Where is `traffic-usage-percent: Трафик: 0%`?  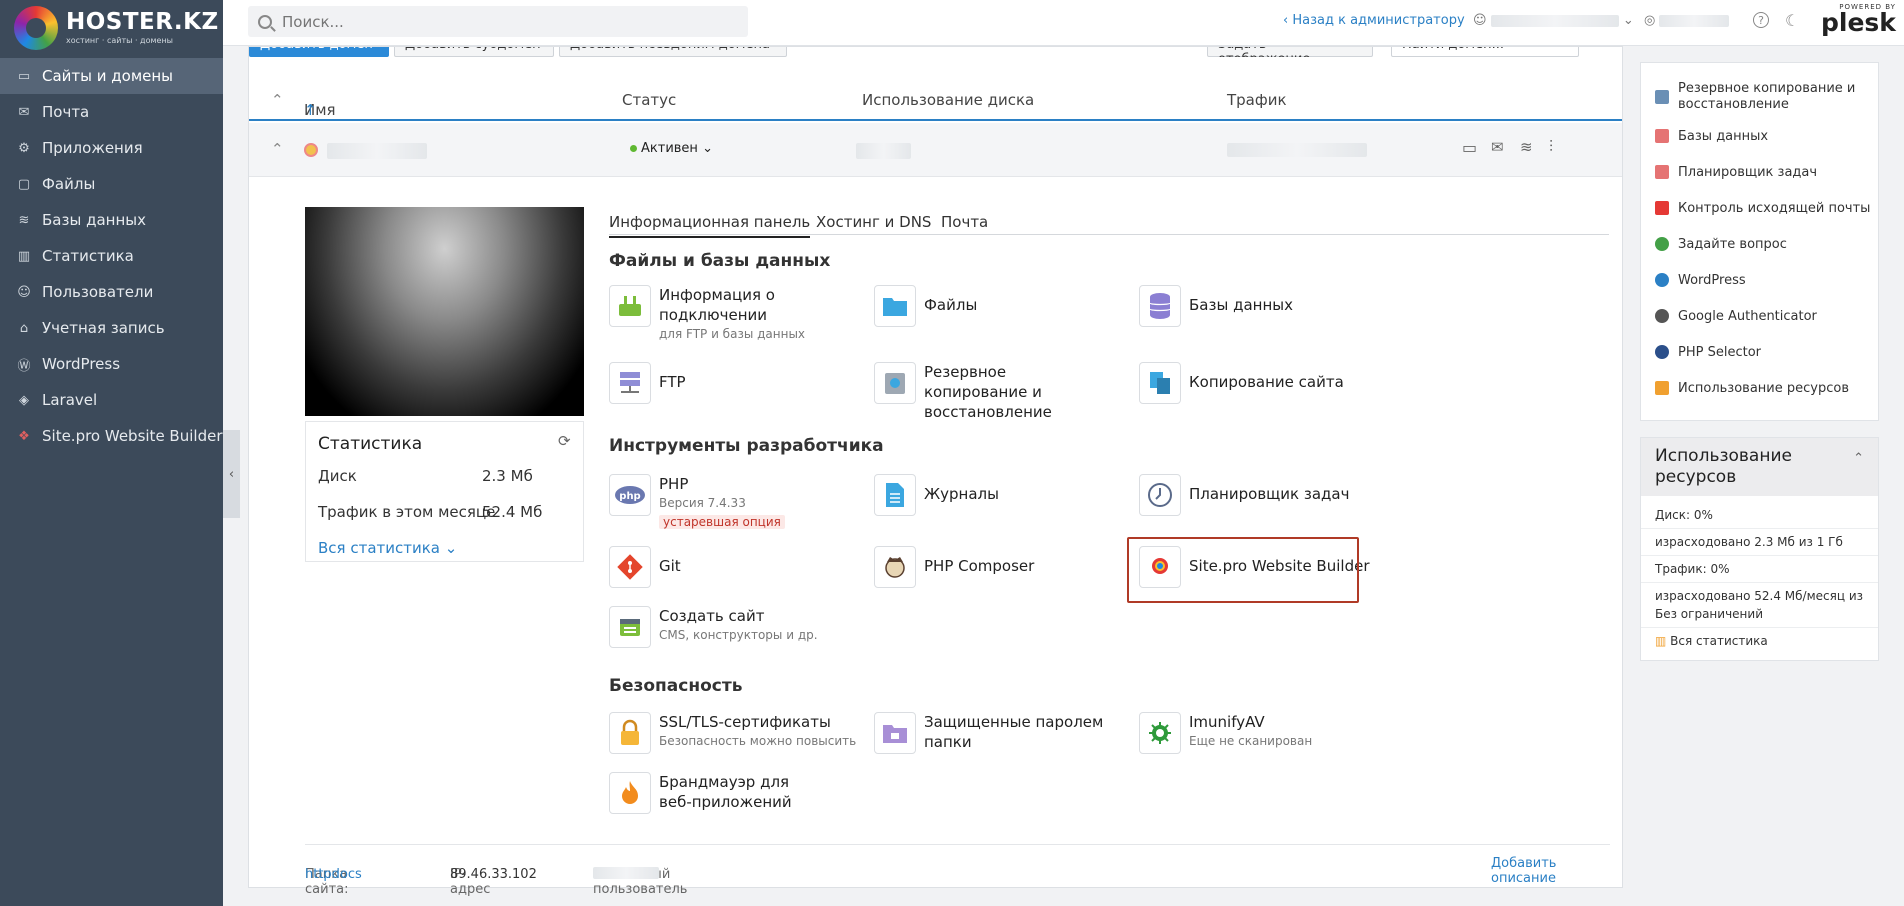
traffic-usage-percent: Трафик: 0% is located at coordinates (1759, 569).